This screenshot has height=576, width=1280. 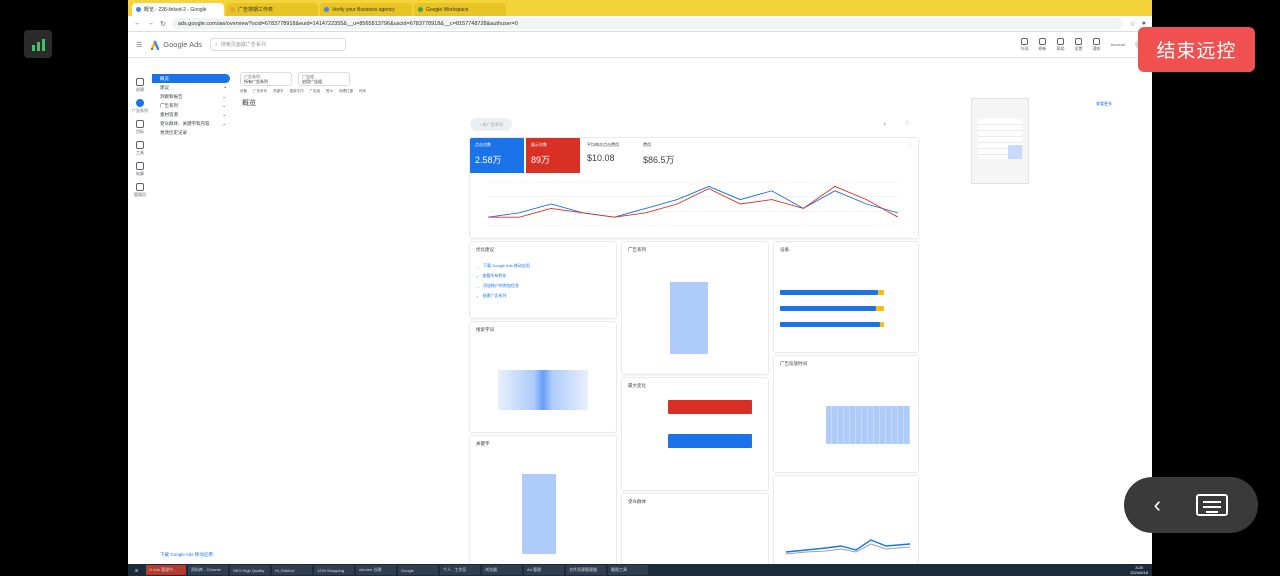 What do you see at coordinates (609, 155) in the screenshot?
I see `kpi-avg-cpc: 平均每次点击费用 $10.08` at bounding box center [609, 155].